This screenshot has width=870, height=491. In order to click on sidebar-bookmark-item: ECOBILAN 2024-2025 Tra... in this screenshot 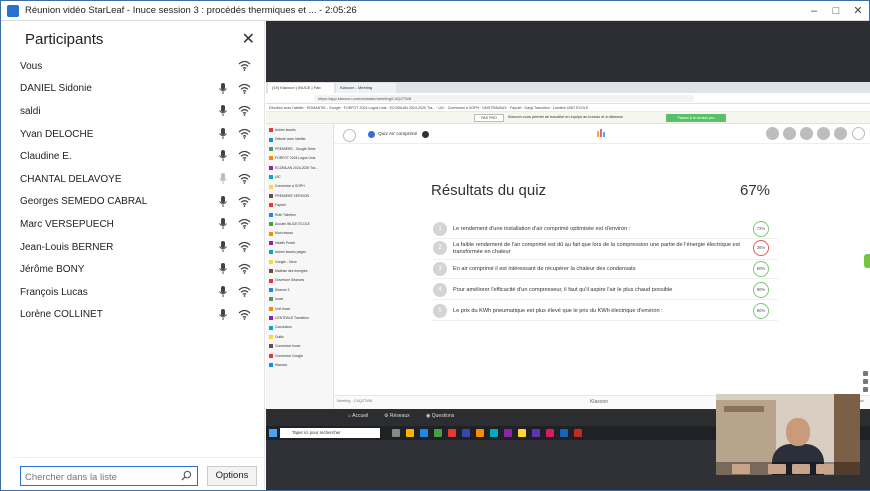, I will do `click(300, 168)`.